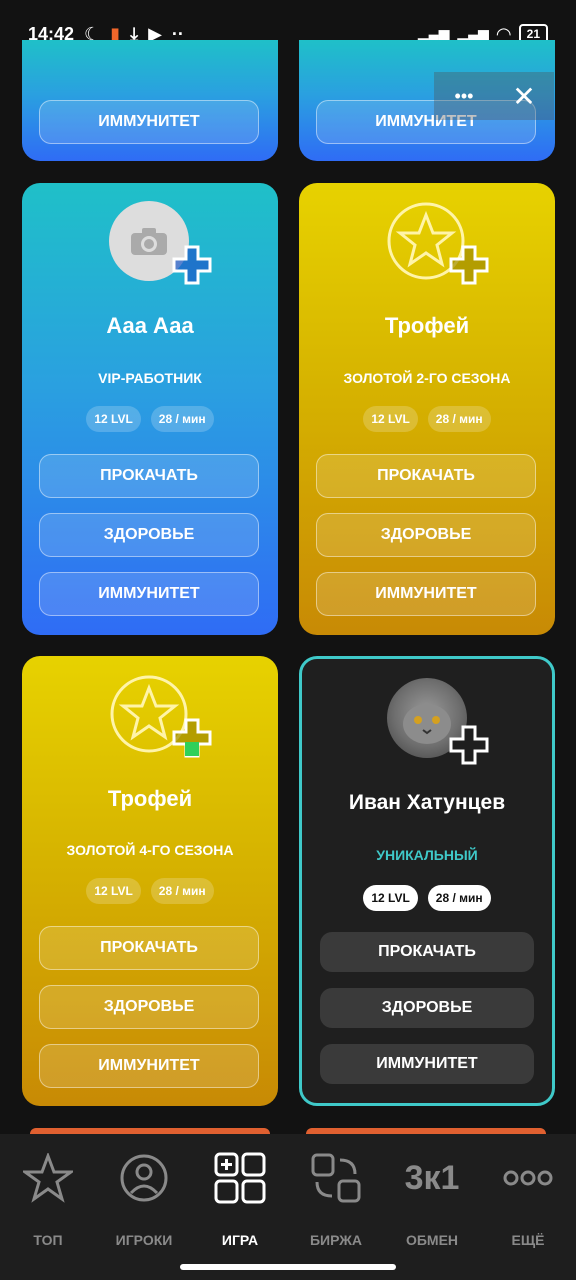 The width and height of the screenshot is (576, 1280). Describe the element at coordinates (48, 1178) in the screenshot. I see `star-icon` at that location.